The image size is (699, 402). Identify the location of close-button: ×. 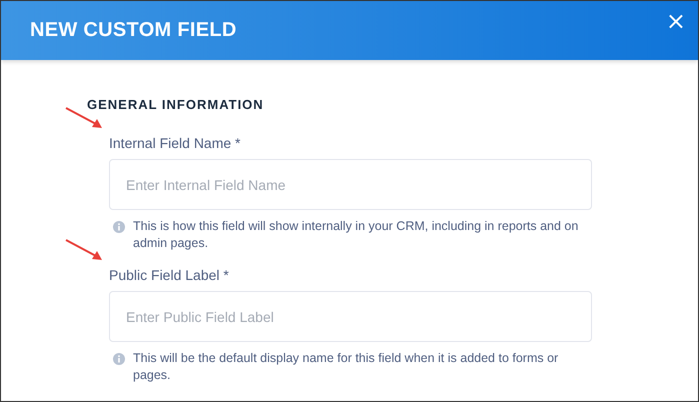
(676, 21).